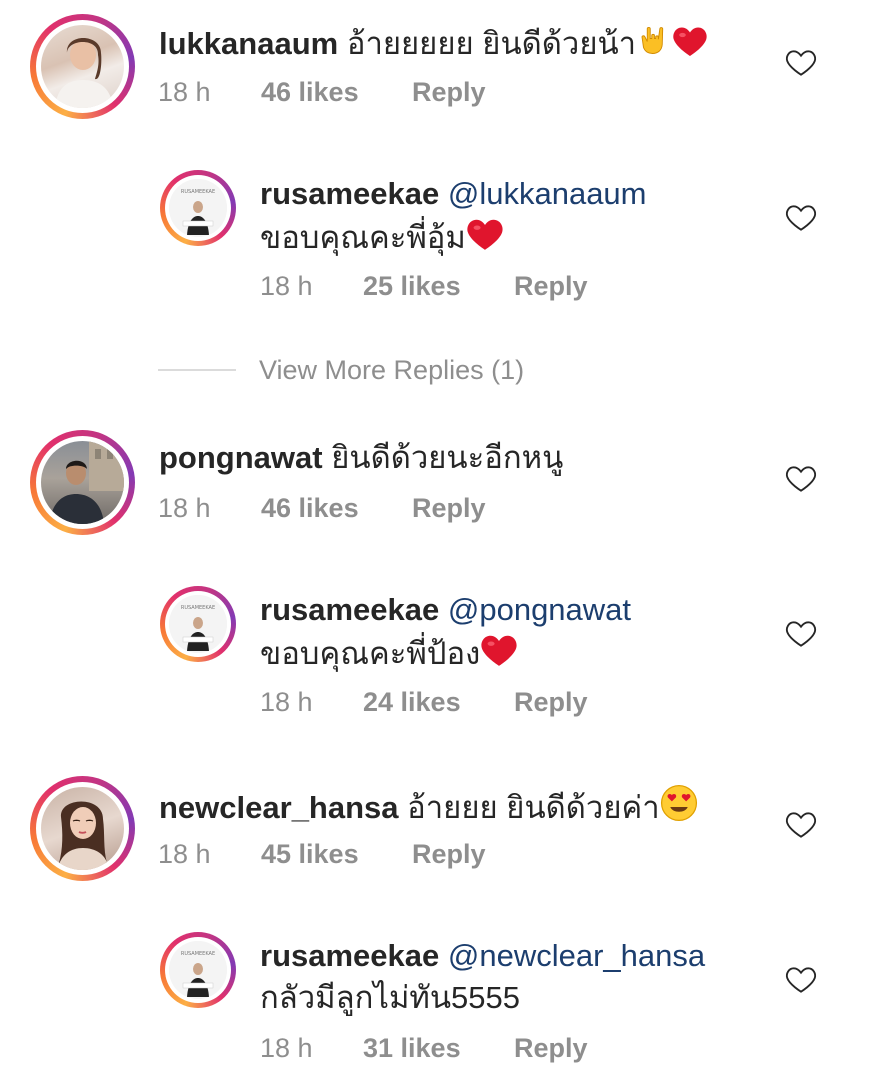 The image size is (869, 1087). What do you see at coordinates (363, 237) in the screenshot?
I see `reply-text: ขอบคุณคะพี่อุ้ม` at bounding box center [363, 237].